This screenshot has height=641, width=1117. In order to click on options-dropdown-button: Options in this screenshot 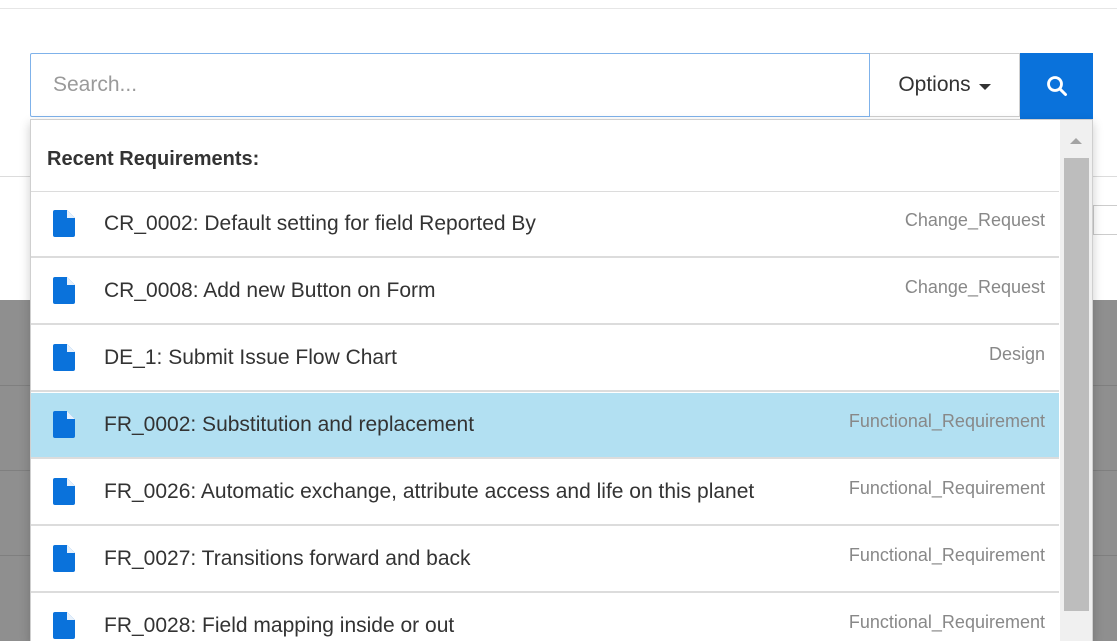, I will do `click(945, 85)`.